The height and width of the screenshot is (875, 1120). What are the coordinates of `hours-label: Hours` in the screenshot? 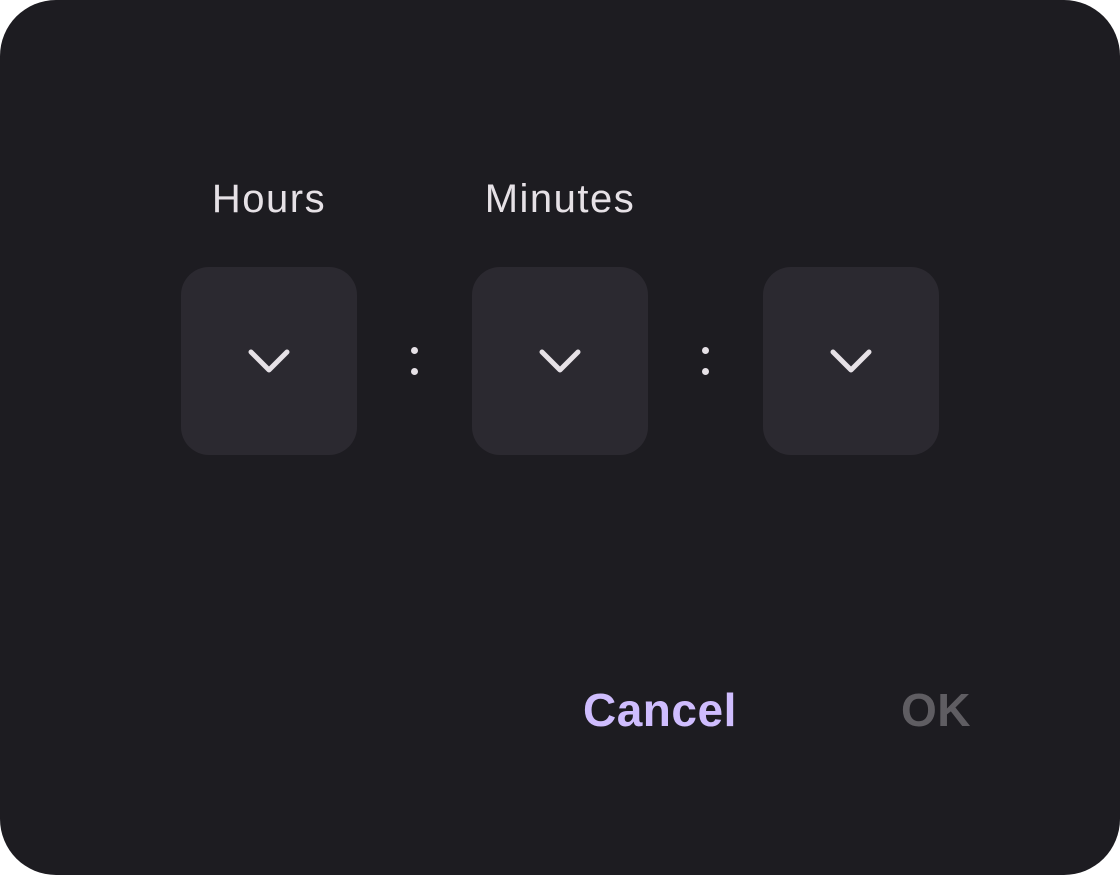 It's located at (269, 199).